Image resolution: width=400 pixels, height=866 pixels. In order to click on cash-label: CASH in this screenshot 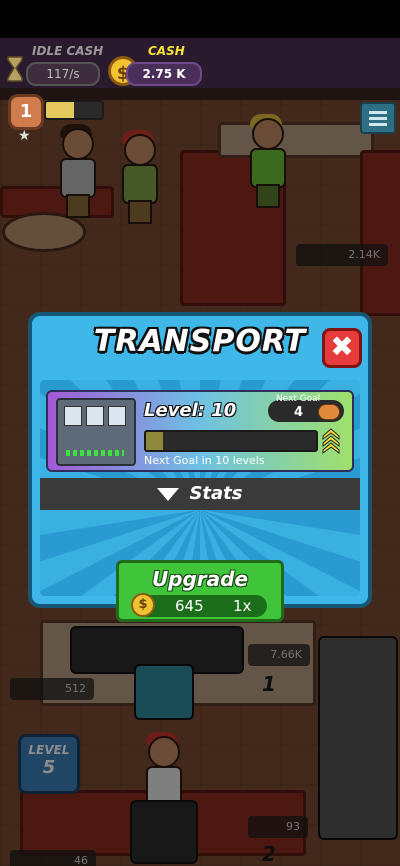, I will do `click(166, 51)`.